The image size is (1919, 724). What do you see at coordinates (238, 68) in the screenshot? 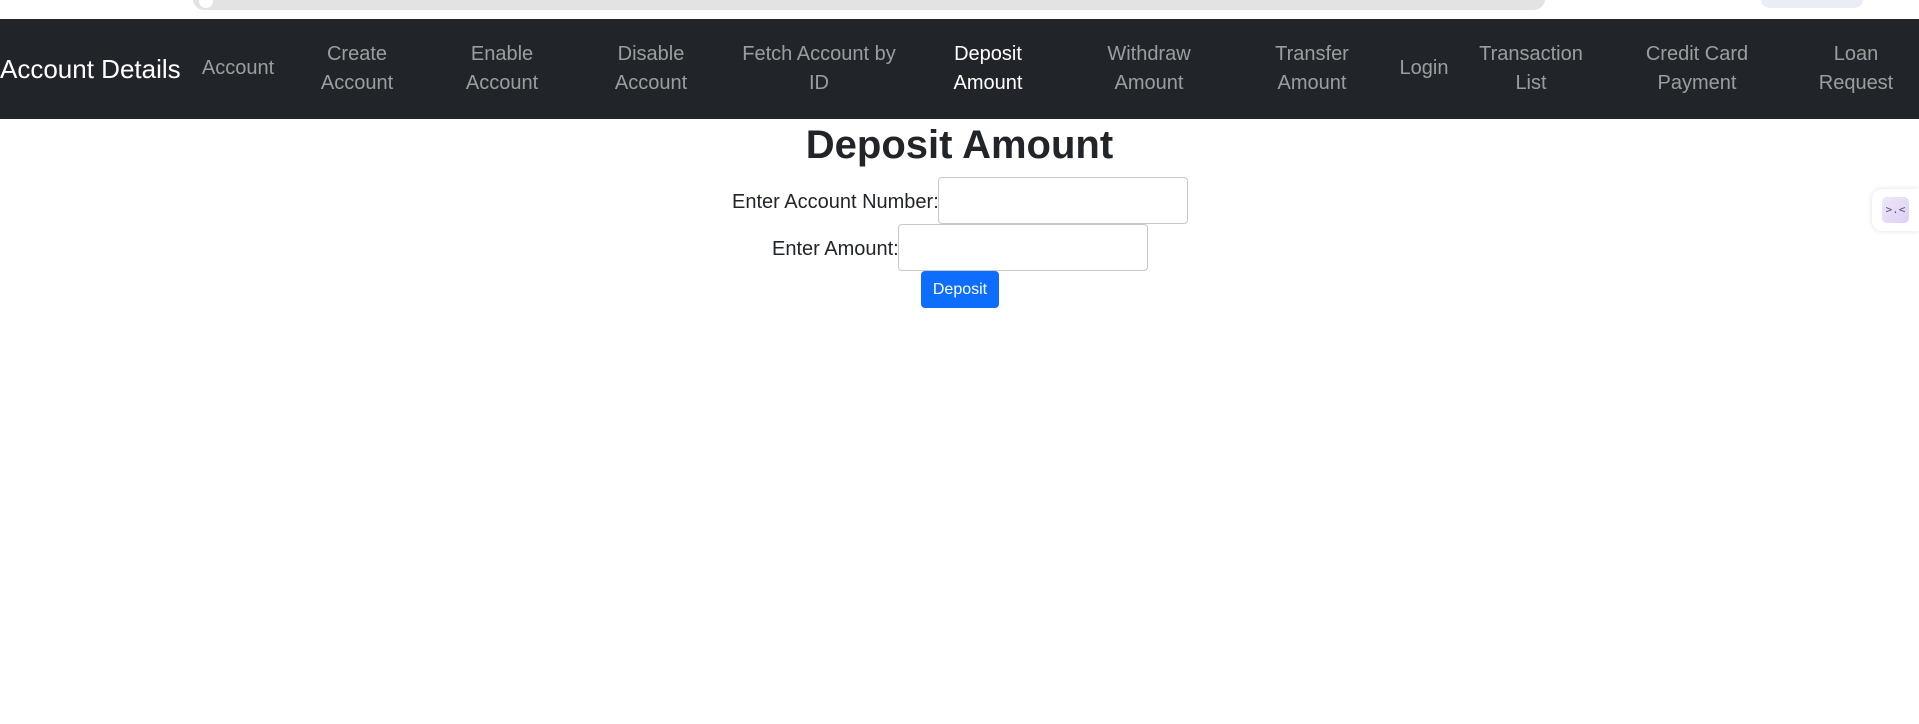
I see `nav-item-account: Account` at bounding box center [238, 68].